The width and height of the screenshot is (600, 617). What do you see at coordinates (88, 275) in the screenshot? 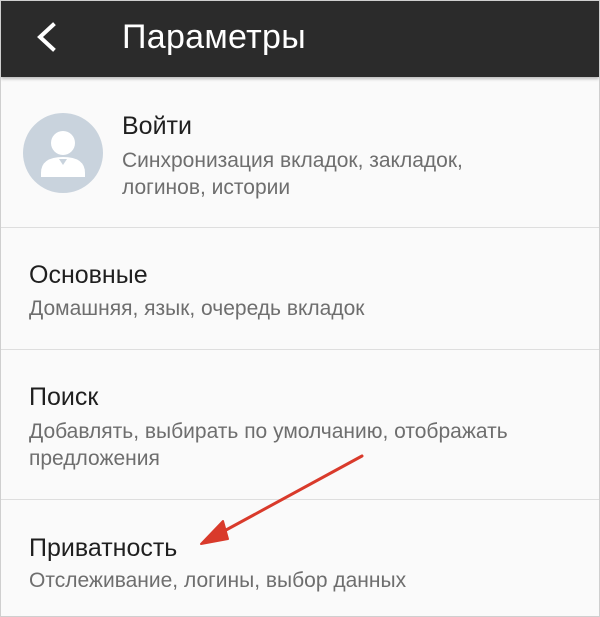
I see `general-title: Основные` at bounding box center [88, 275].